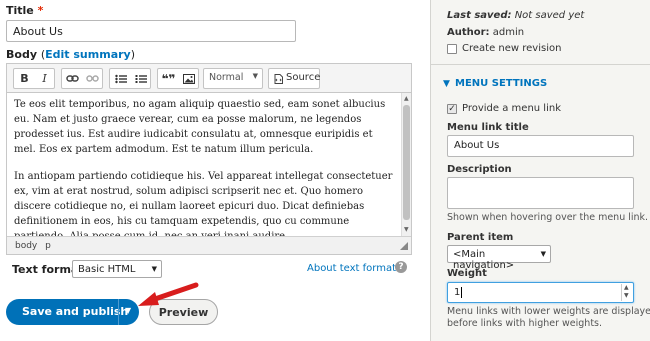  What do you see at coordinates (44, 78) in the screenshot?
I see `italic-button: I` at bounding box center [44, 78].